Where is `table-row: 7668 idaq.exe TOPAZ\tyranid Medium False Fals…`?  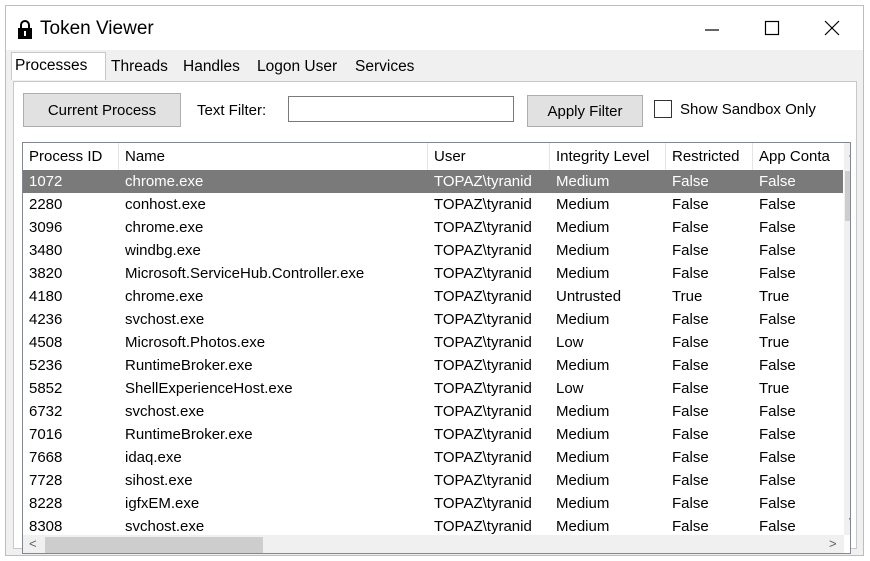 table-row: 7668 idaq.exe TOPAZ\tyranid Medium False Fals… is located at coordinates (433, 457).